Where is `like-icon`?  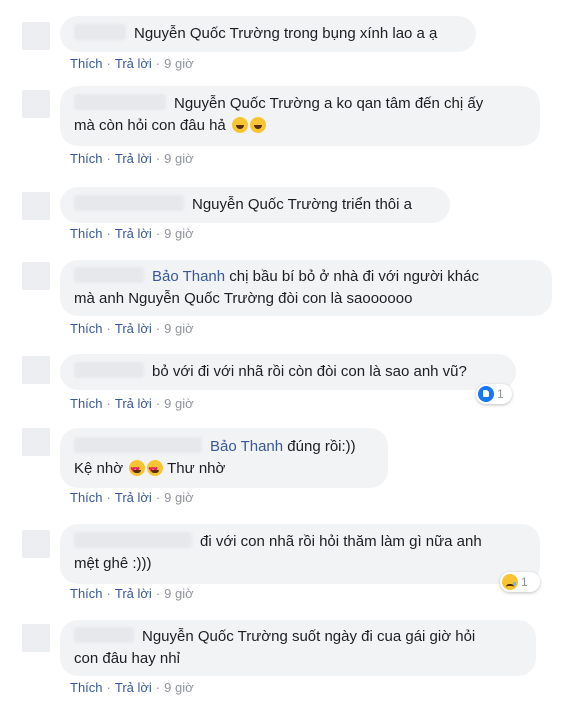
like-icon is located at coordinates (486, 394).